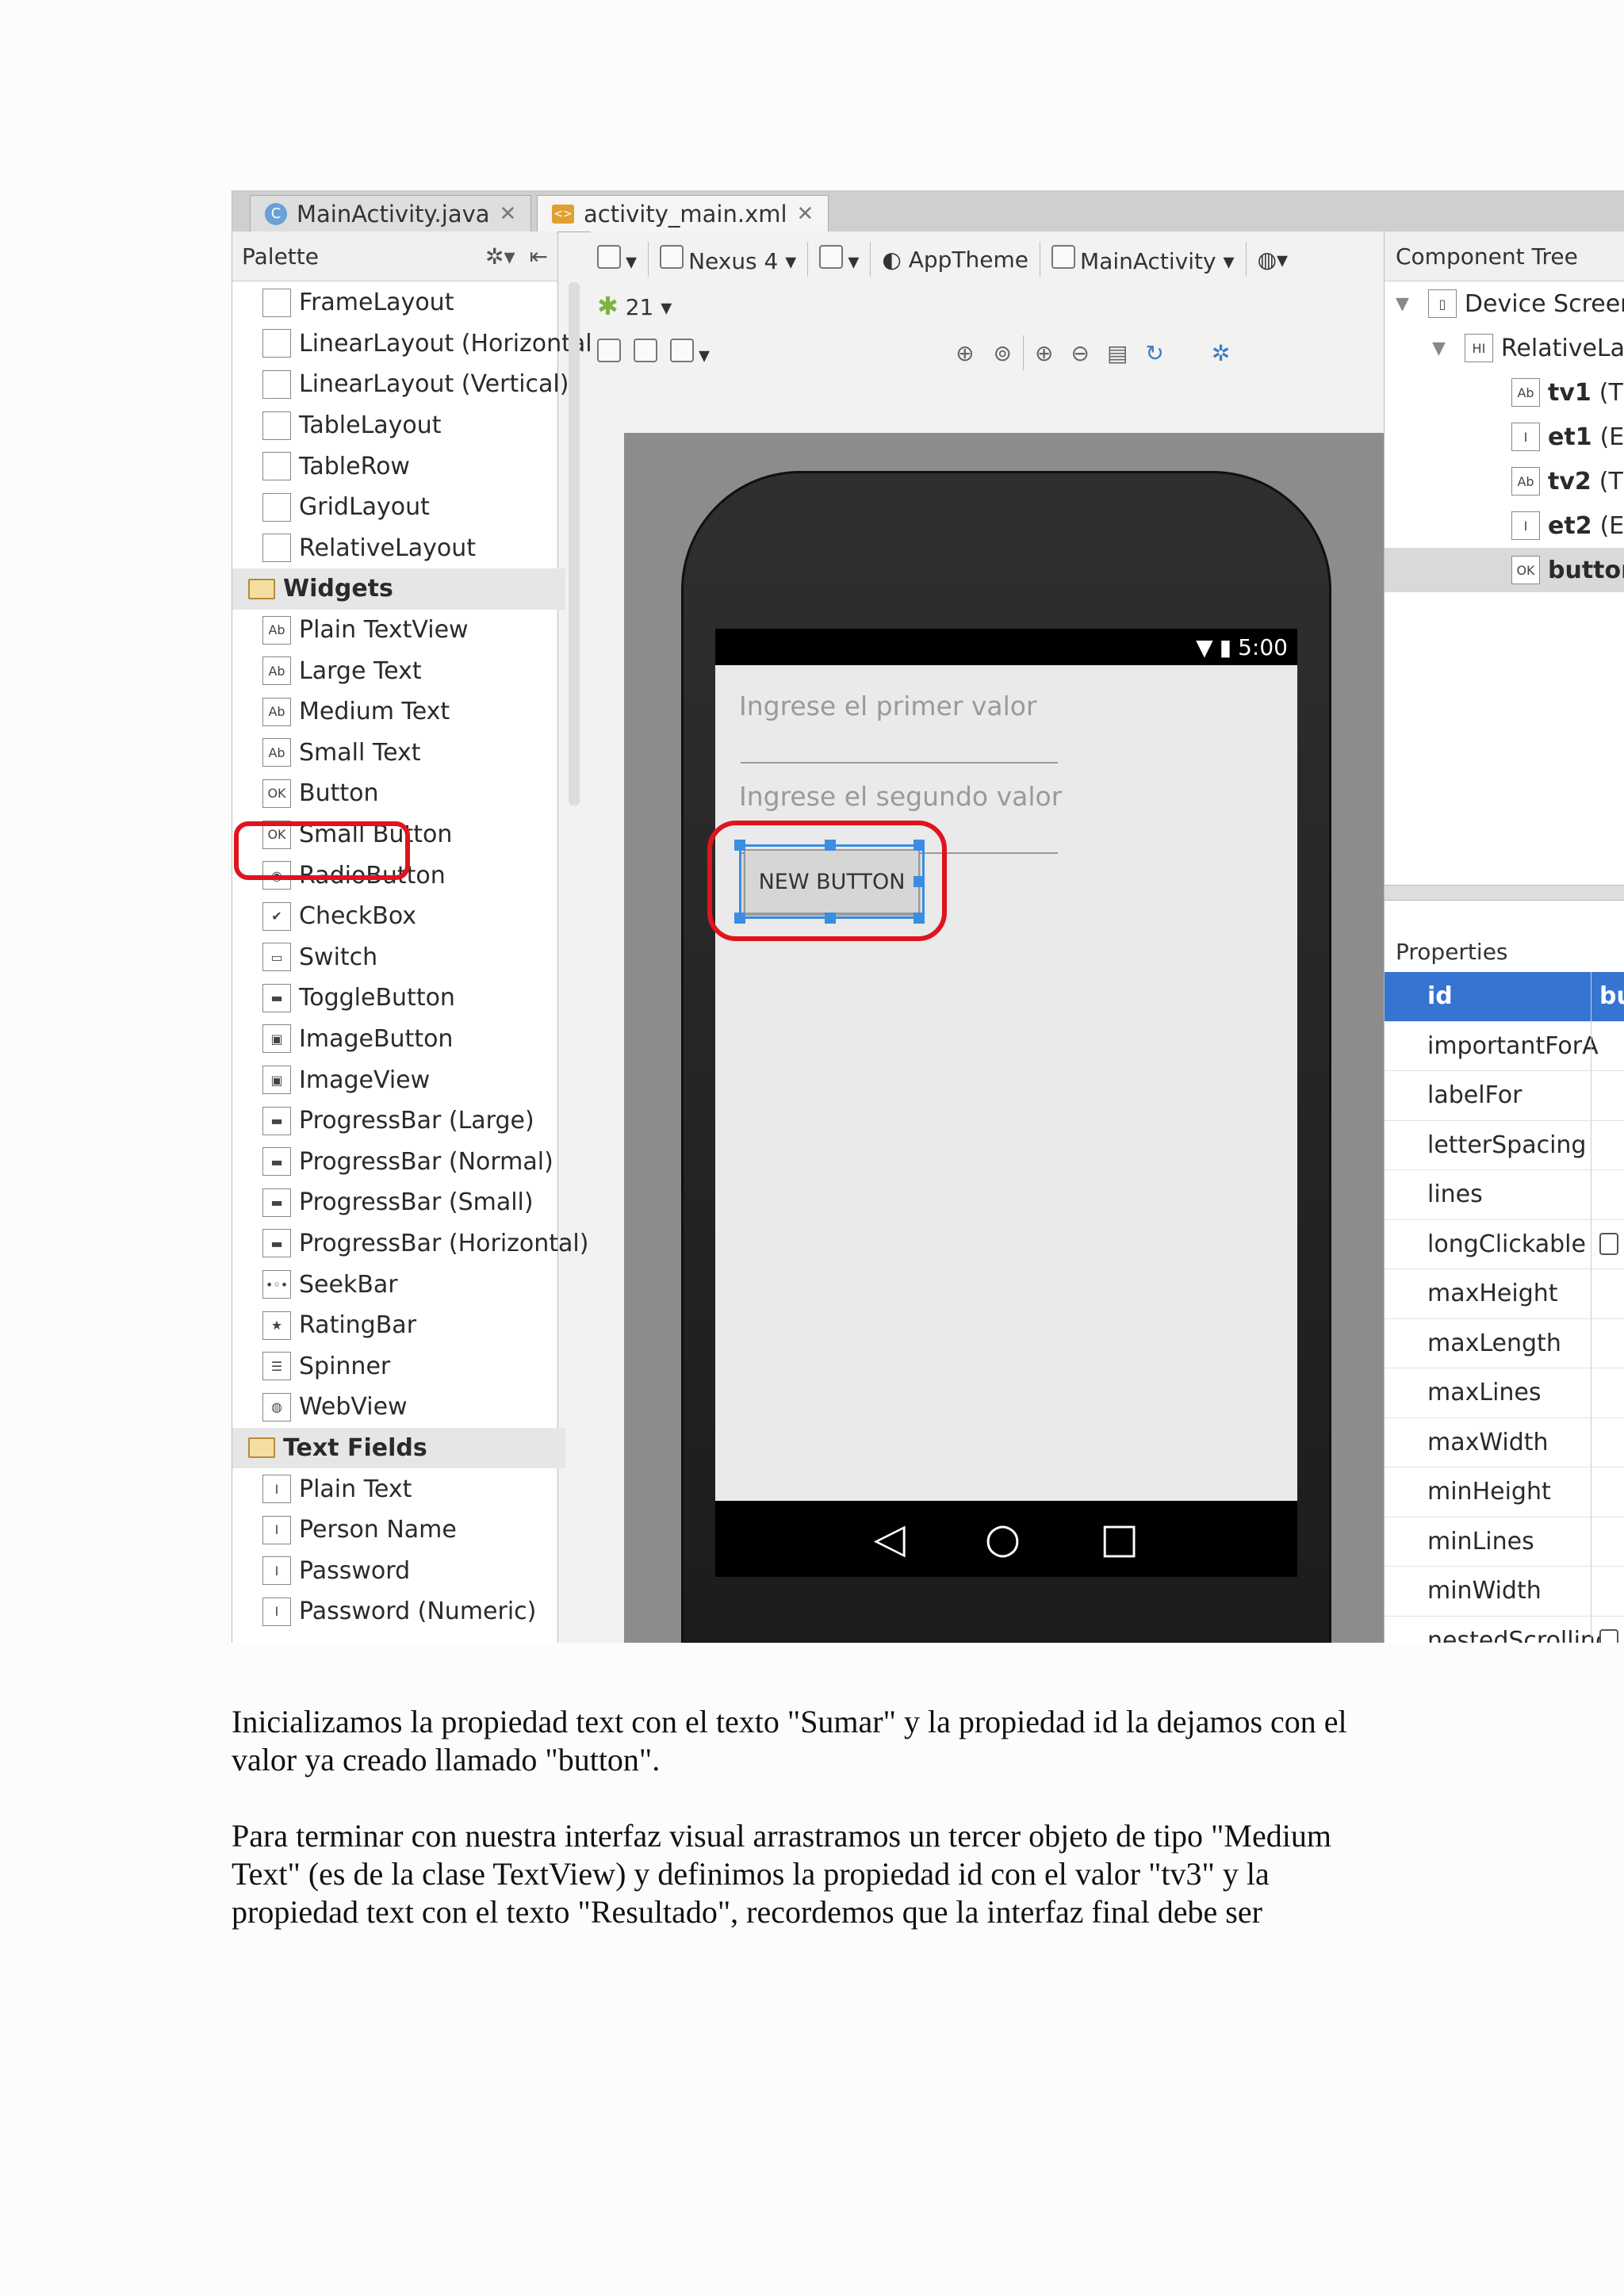 The height and width of the screenshot is (2296, 1624). Describe the element at coordinates (888, 706) in the screenshot. I see `label-first-value: Ingrese el primer valor` at that location.